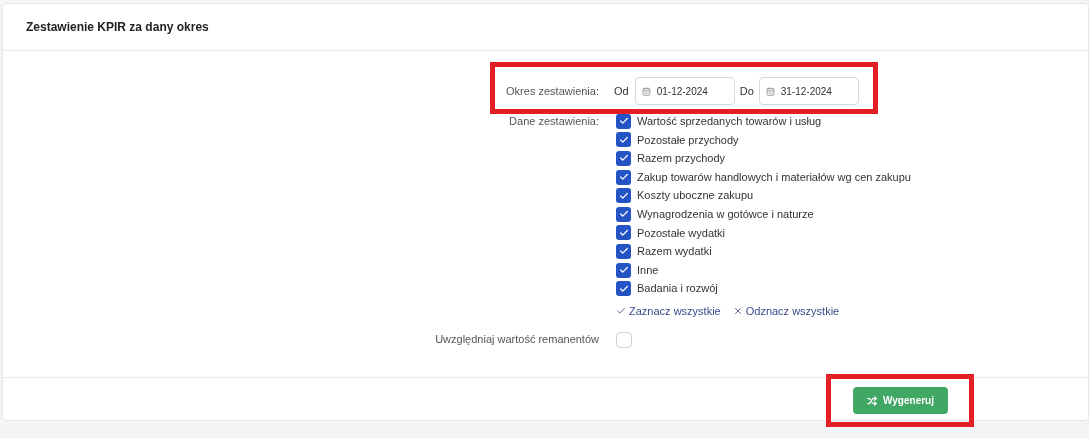 The image size is (1089, 438). Describe the element at coordinates (648, 270) in the screenshot. I see `option-label: Inne` at that location.